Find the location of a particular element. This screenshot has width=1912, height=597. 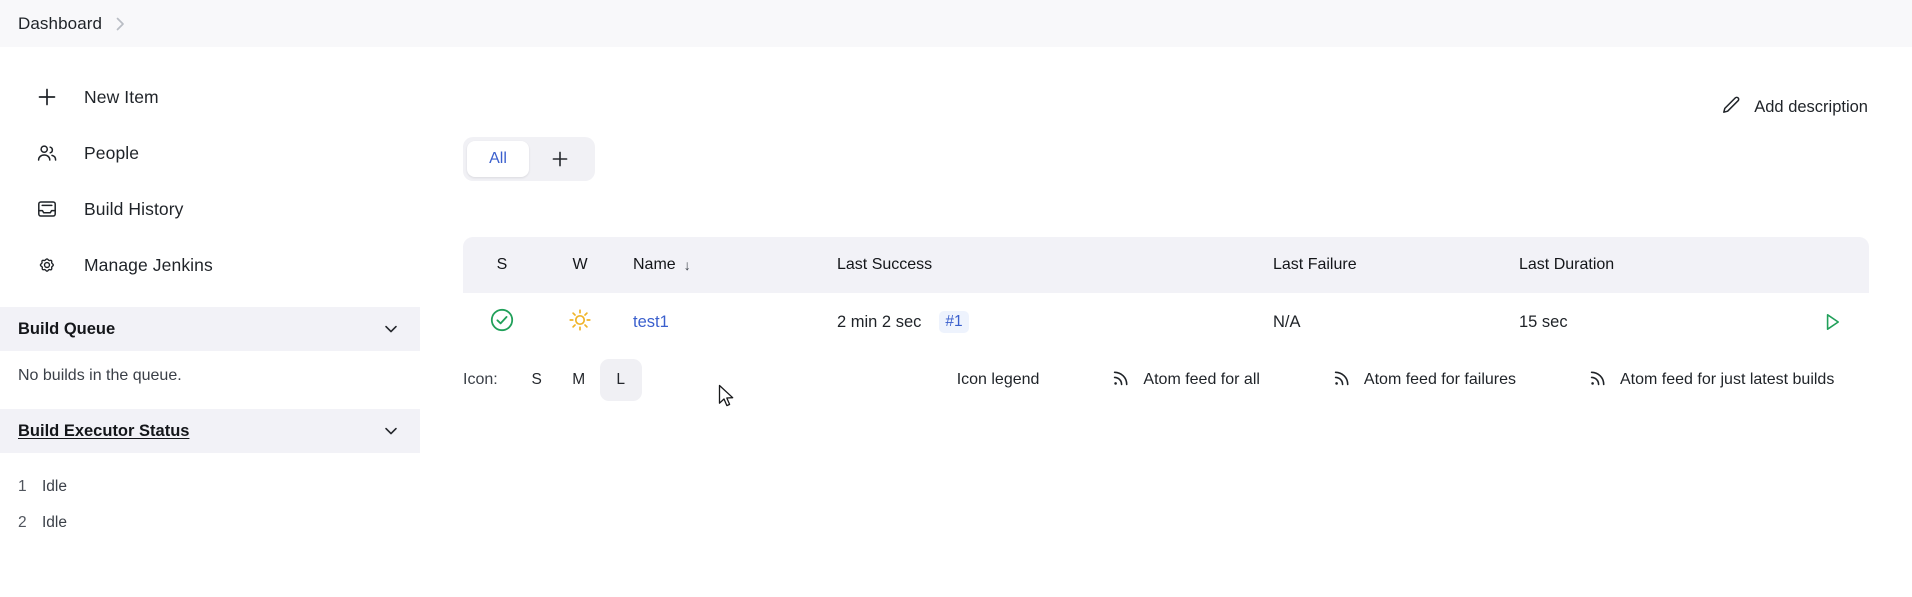

column-header-last-duration: Last Duration is located at coordinates (1650, 265).